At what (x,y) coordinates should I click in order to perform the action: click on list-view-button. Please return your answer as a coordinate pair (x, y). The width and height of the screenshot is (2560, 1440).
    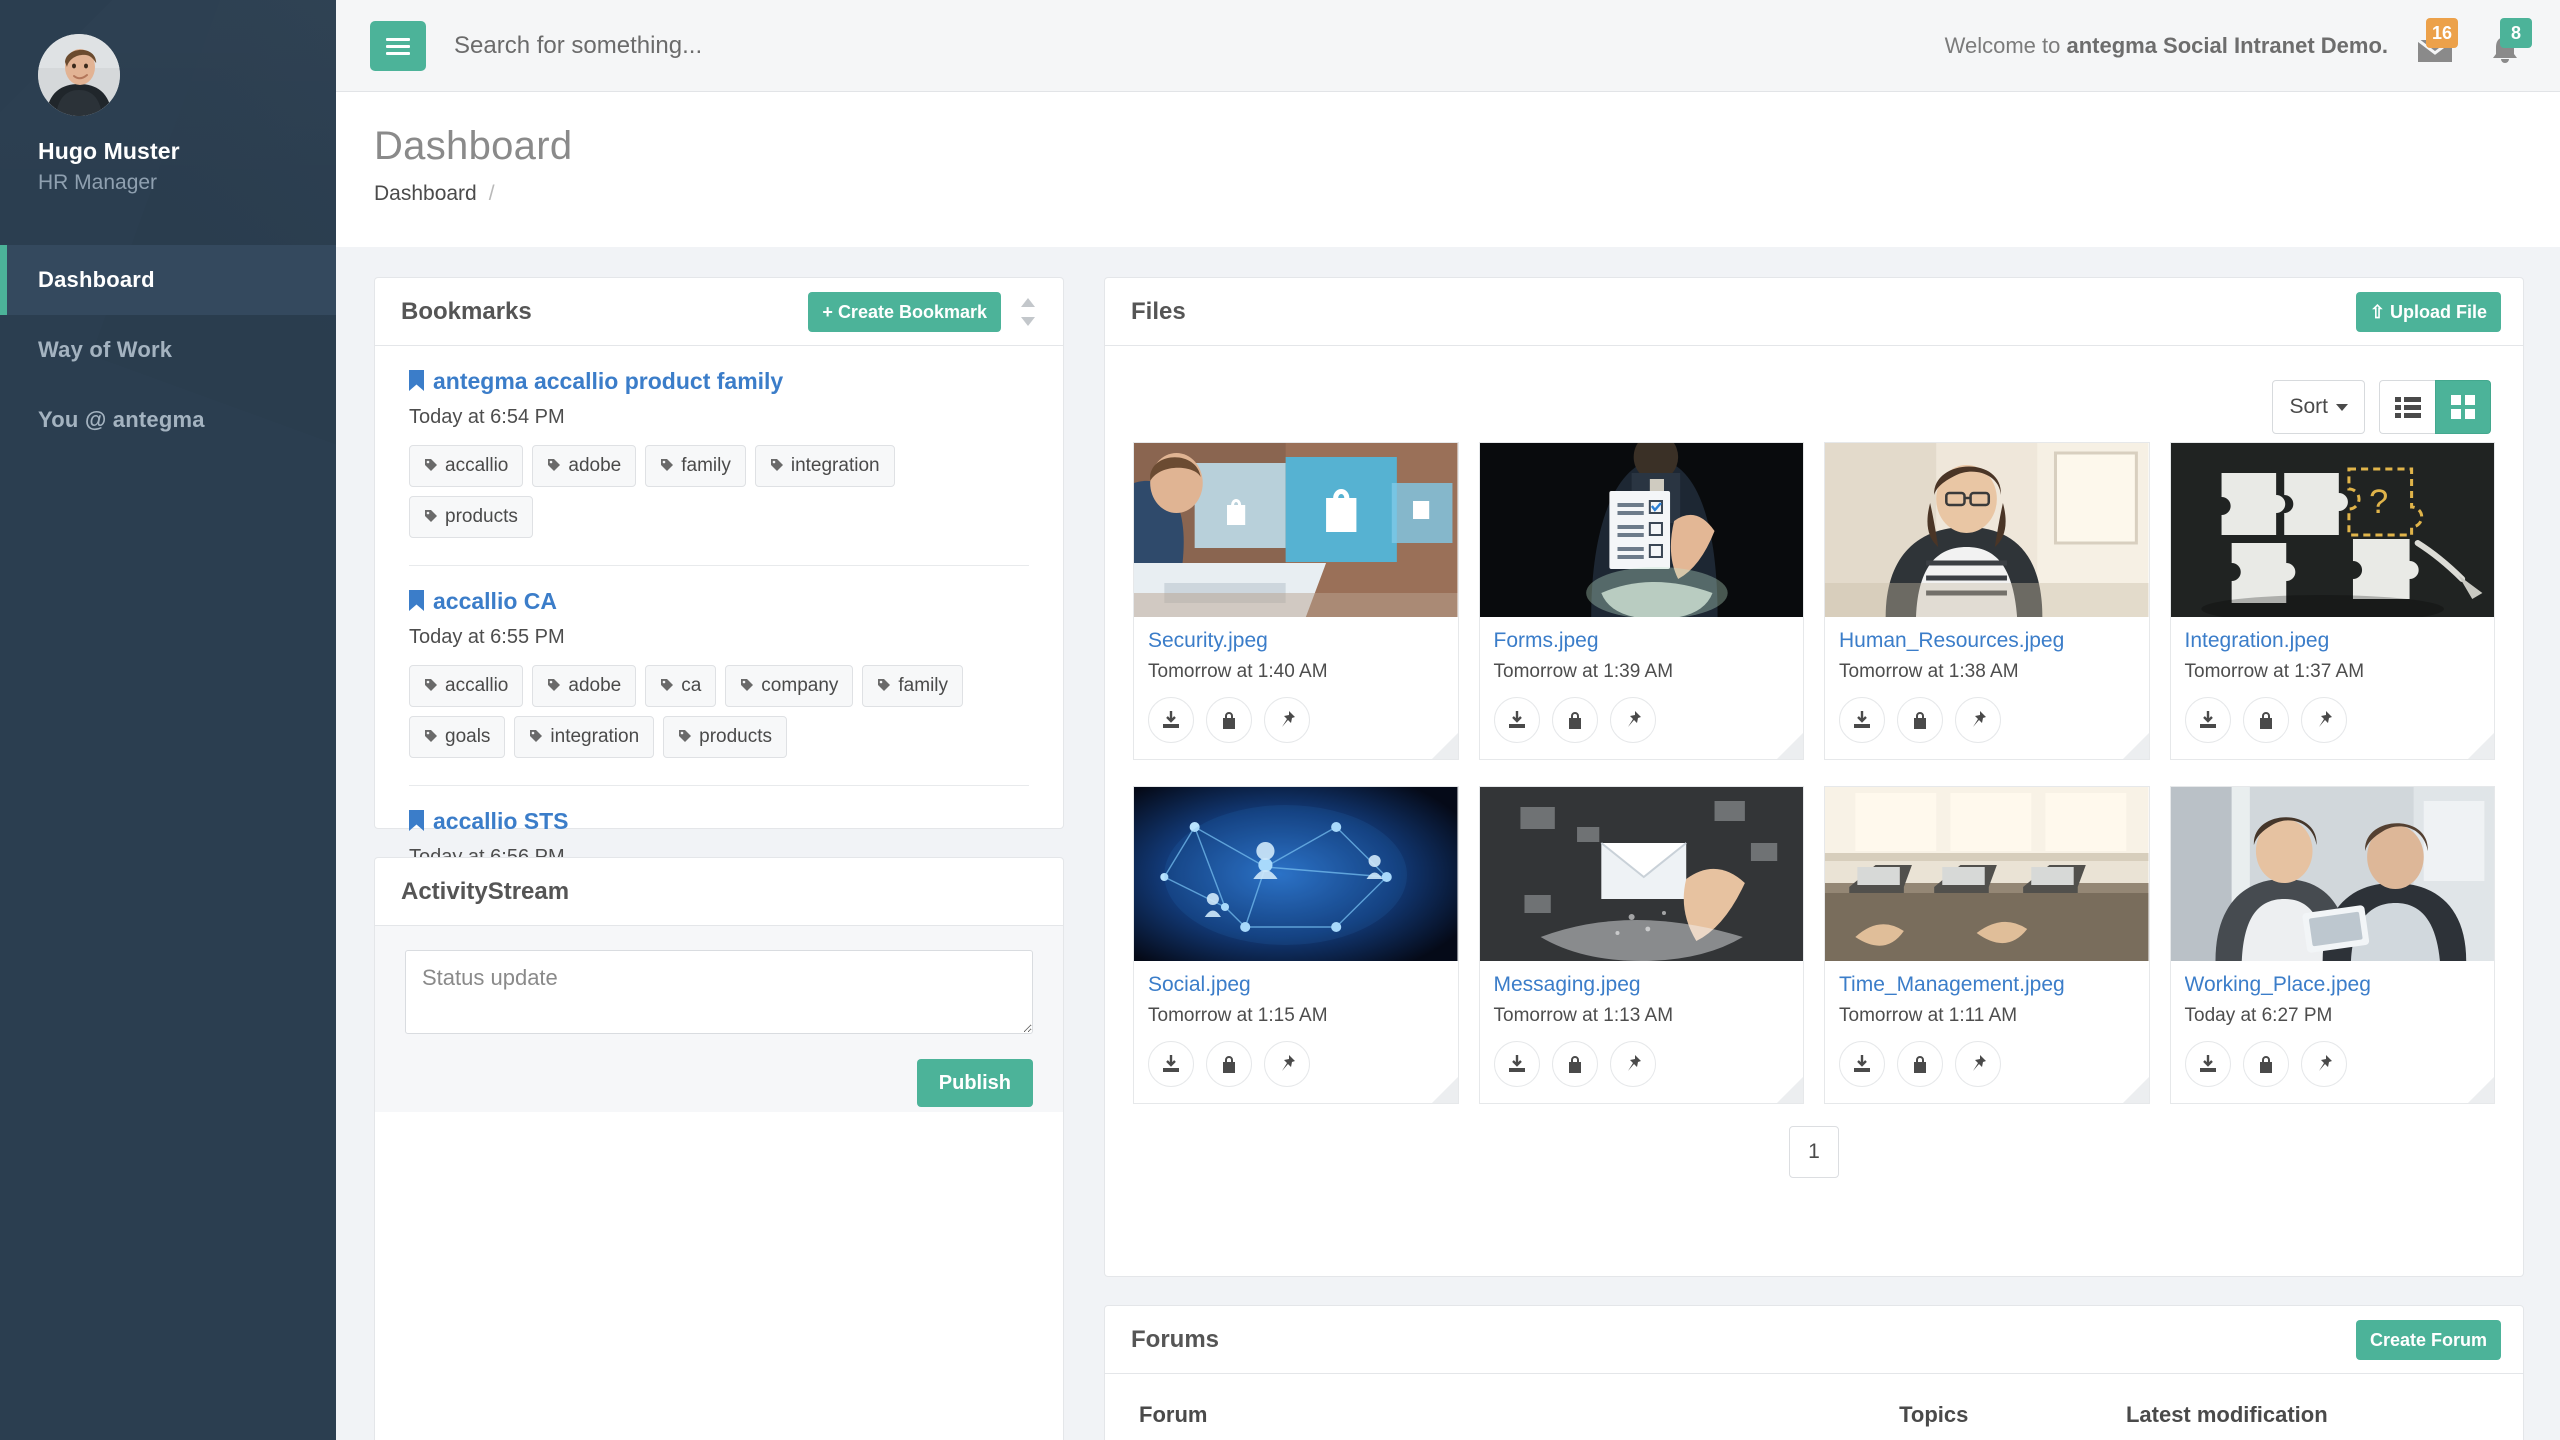
    Looking at the image, I should click on (2407, 407).